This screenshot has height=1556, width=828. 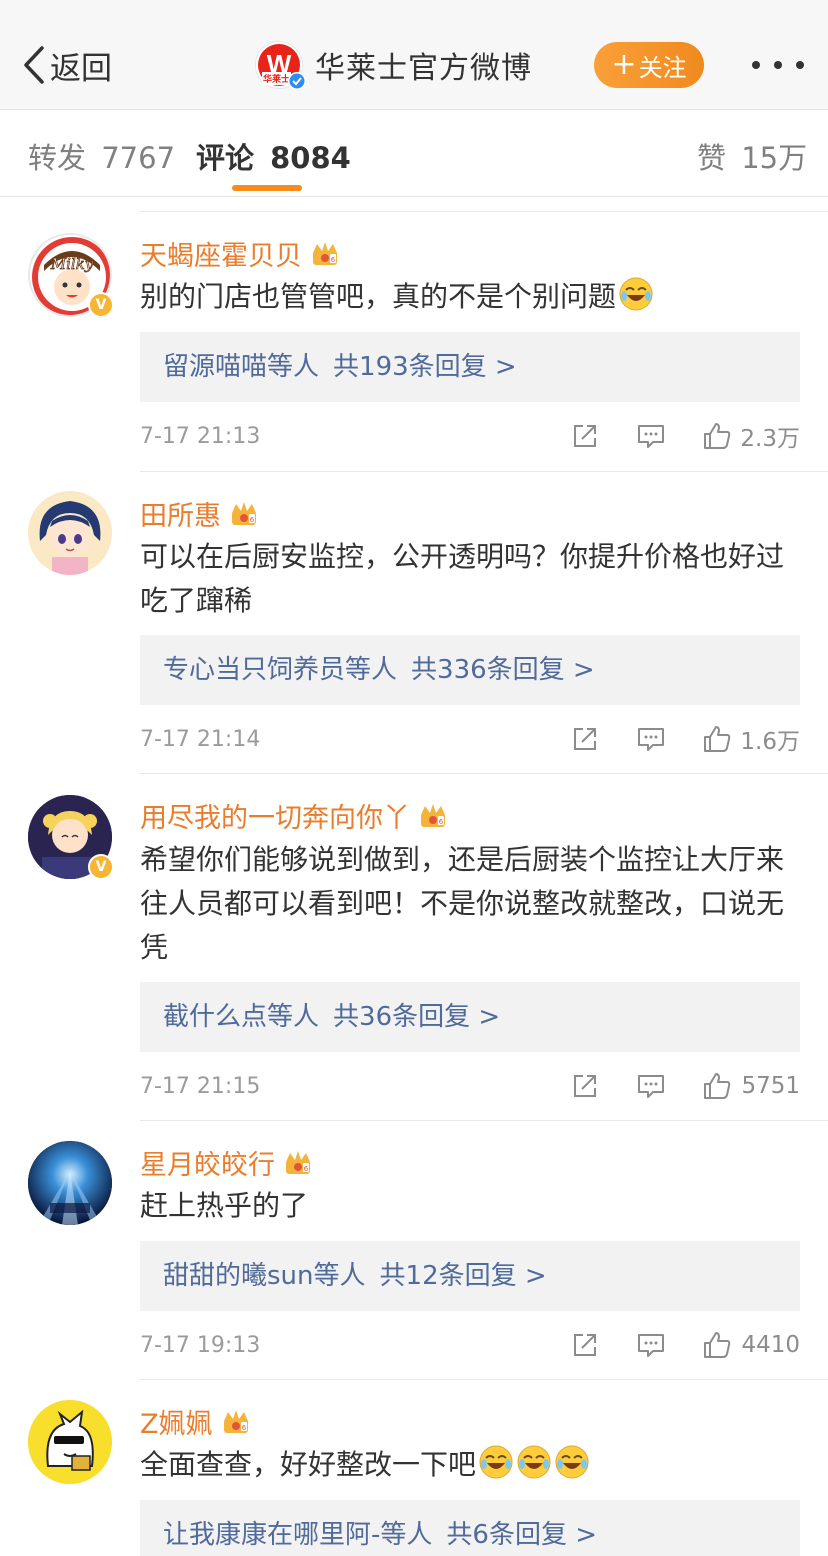 What do you see at coordinates (414, 154) in the screenshot?
I see `tab-bar: 转发 7767 评论 8084 赞 15万` at bounding box center [414, 154].